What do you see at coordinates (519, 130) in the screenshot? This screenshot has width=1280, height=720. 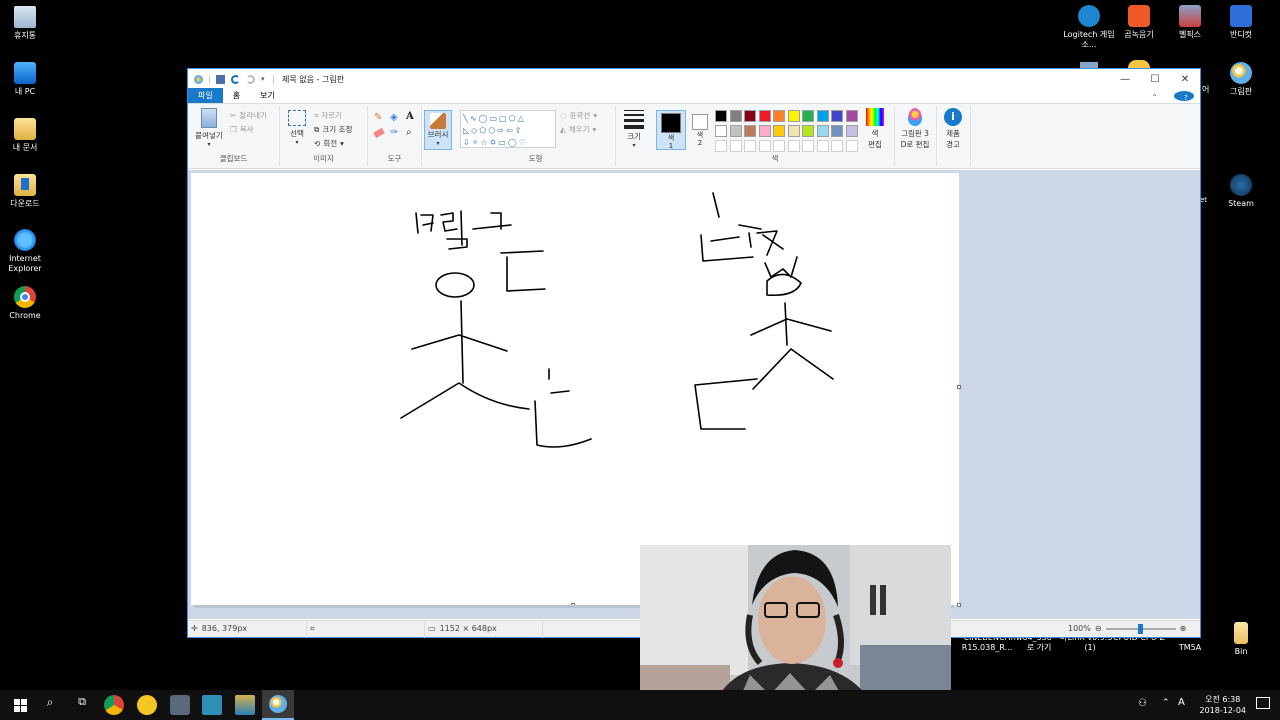 I see `up-arrow-shape-icon: ⇧` at bounding box center [519, 130].